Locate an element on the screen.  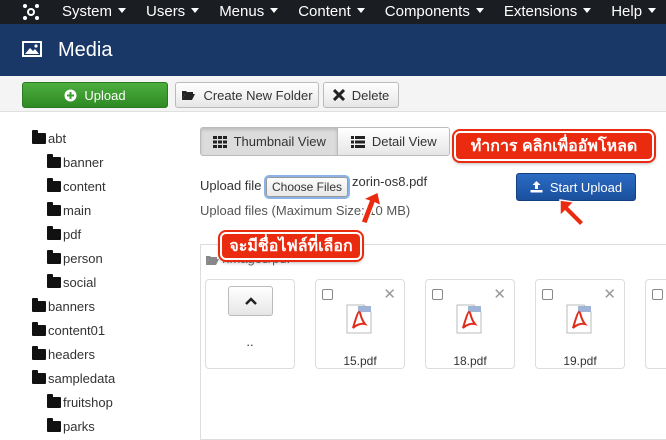
menu-content: Content is located at coordinates (331, 12).